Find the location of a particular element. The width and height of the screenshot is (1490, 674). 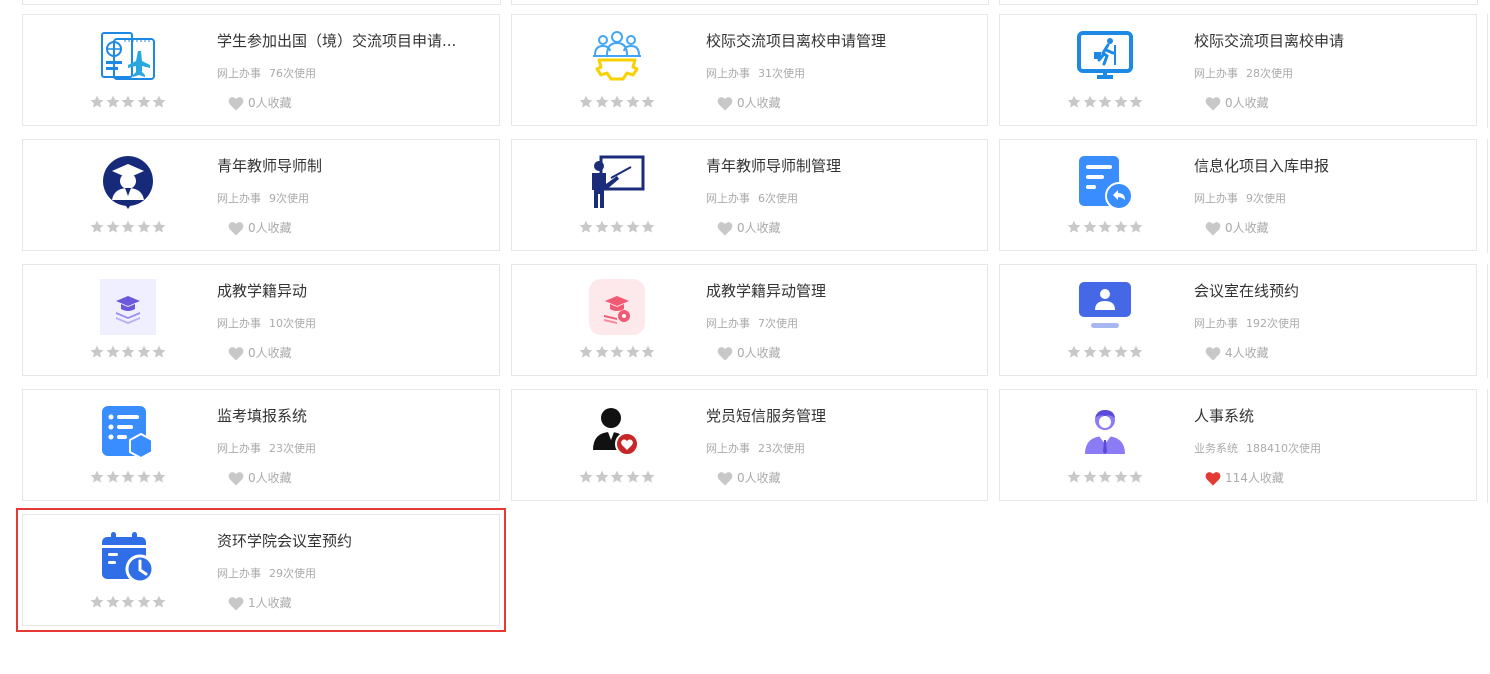

service-card: 监考填报系统 网上办事 23次使用 0人收藏 is located at coordinates (261, 445).